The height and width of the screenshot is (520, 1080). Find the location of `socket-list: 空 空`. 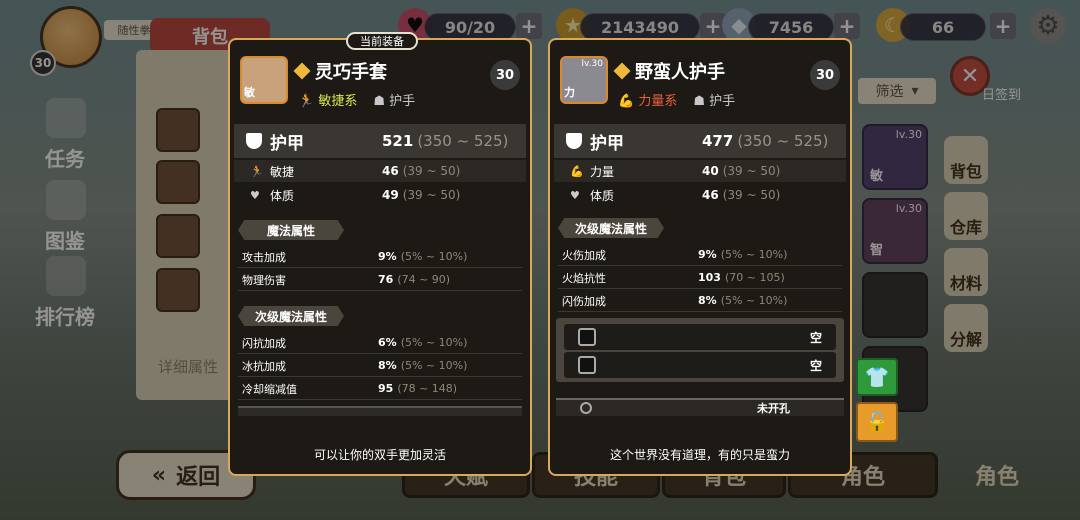

socket-list: 空 空 is located at coordinates (700, 350).